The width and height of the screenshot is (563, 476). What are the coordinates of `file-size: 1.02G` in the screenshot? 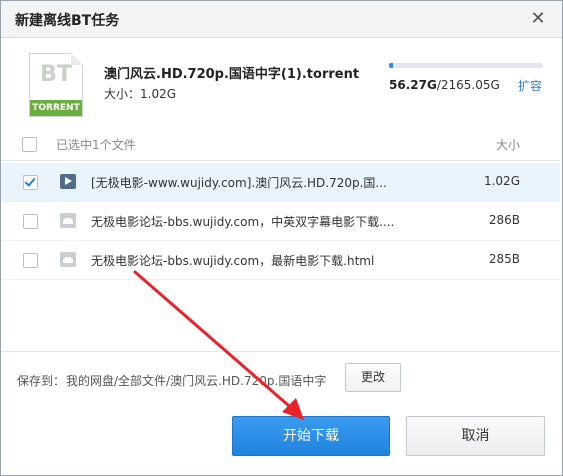 It's located at (501, 181).